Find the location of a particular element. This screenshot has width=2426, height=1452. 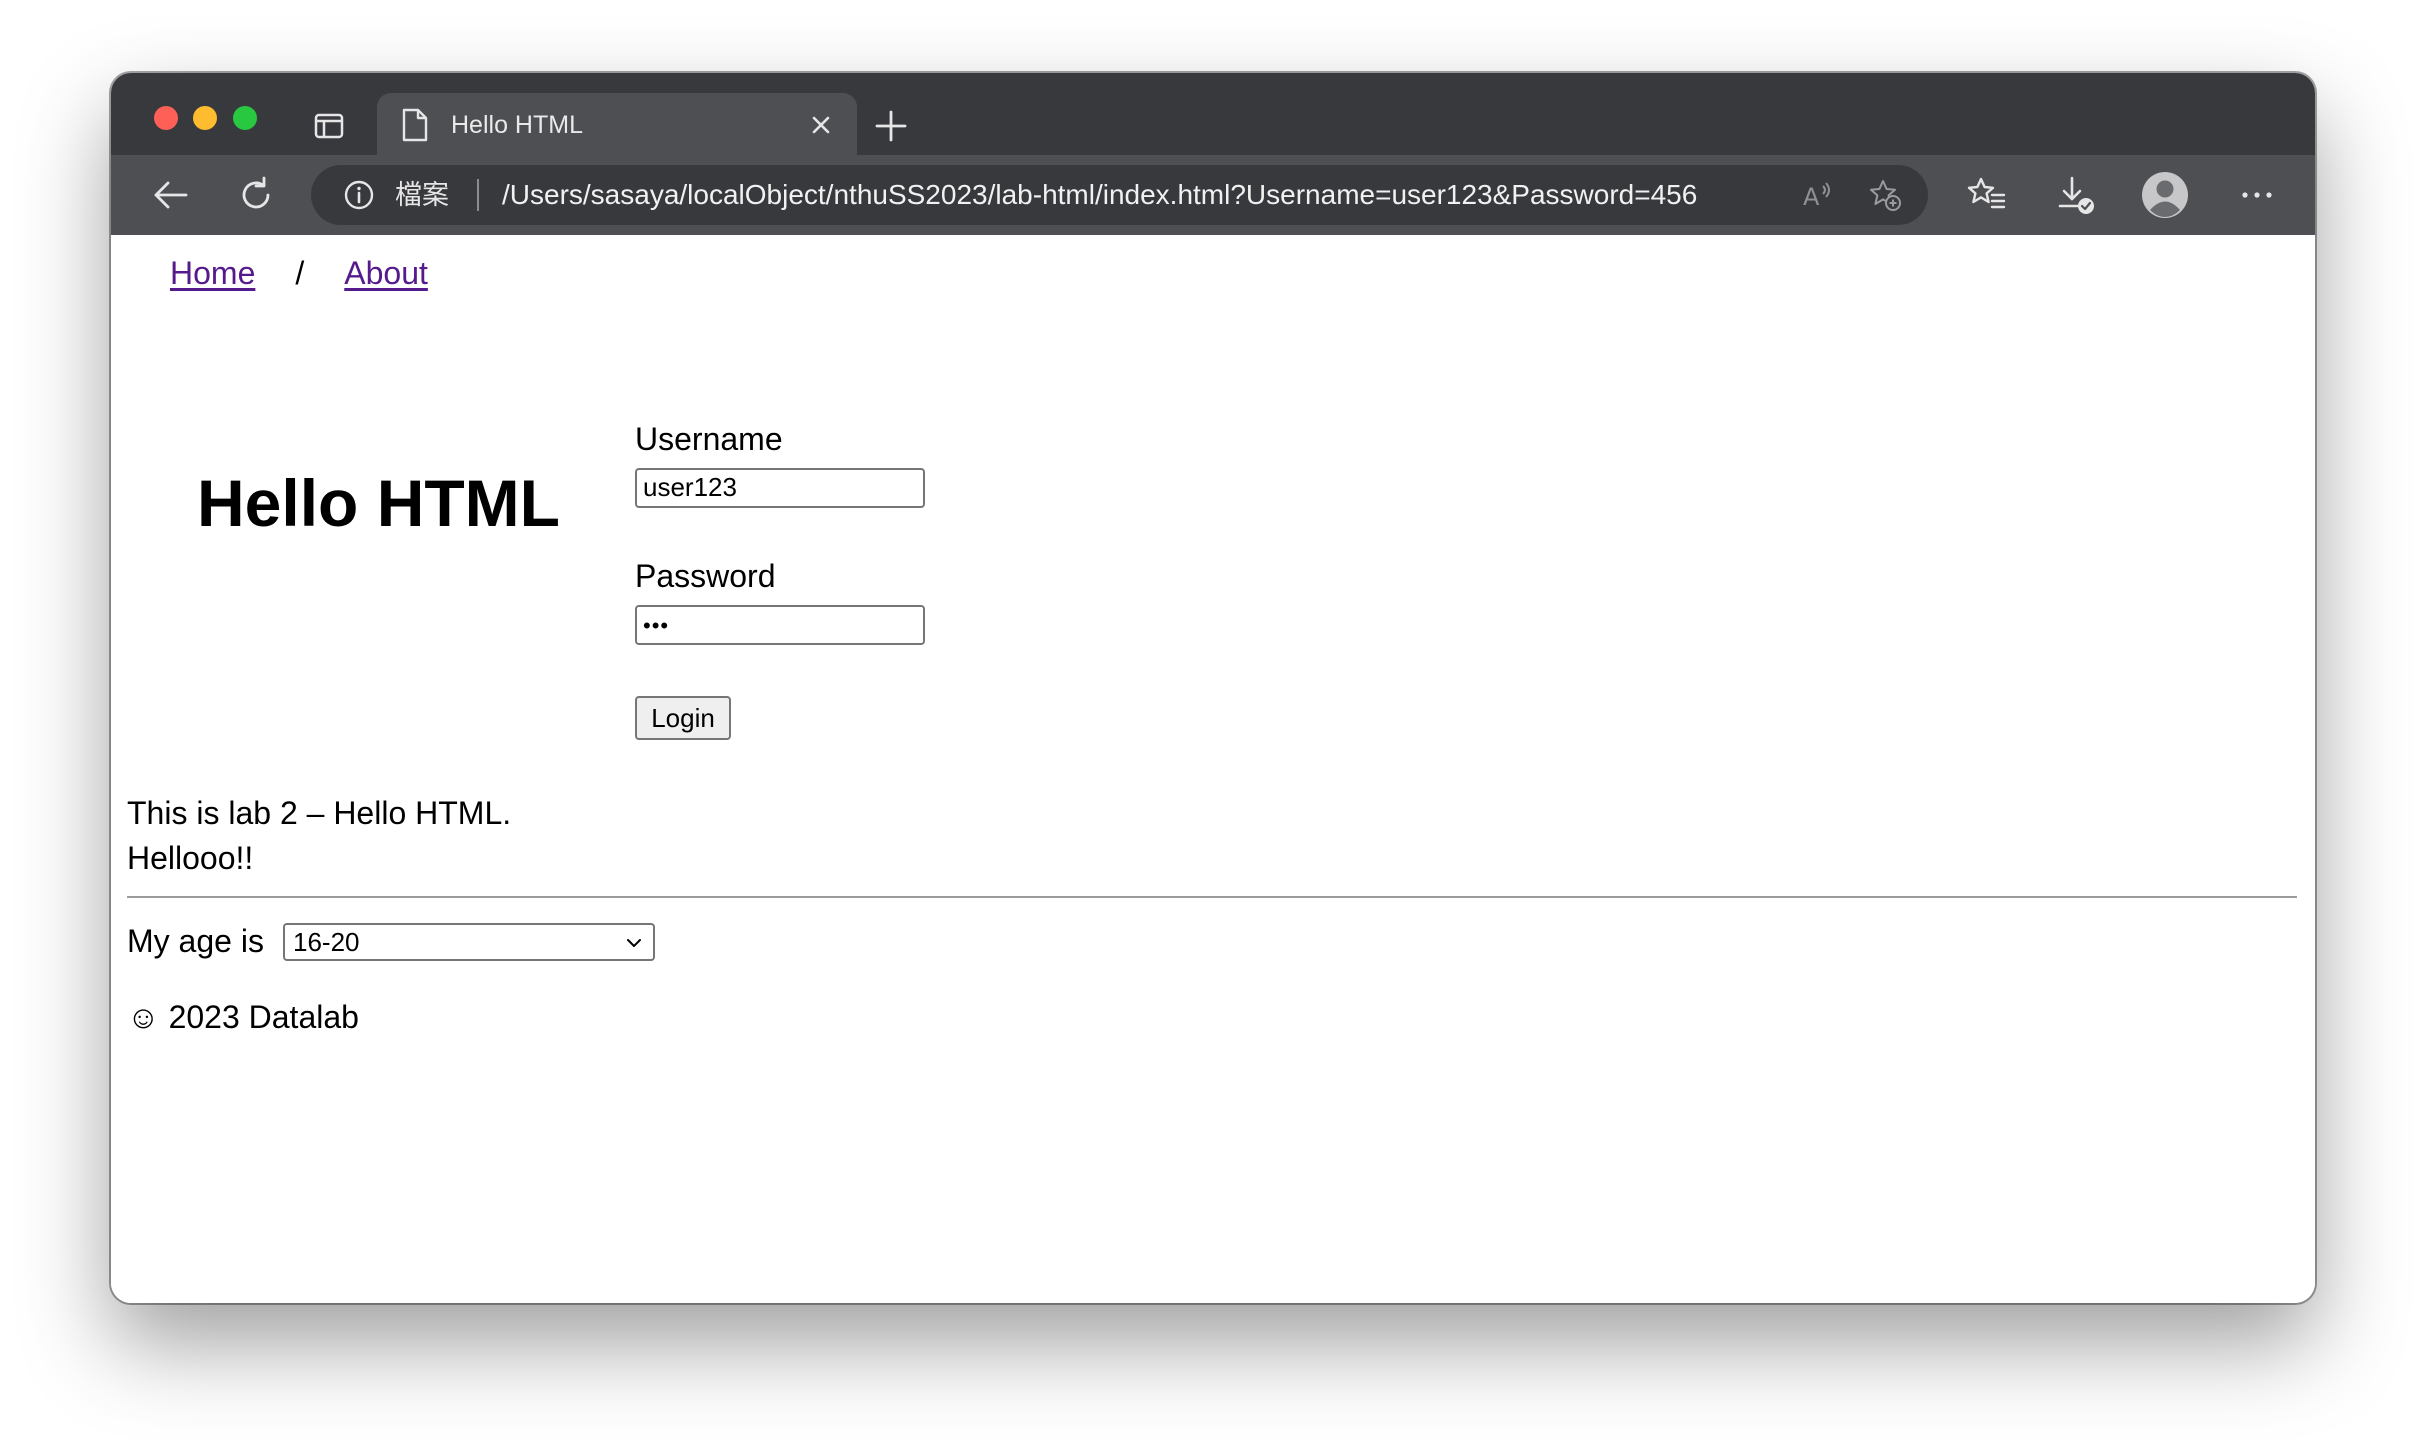

login-button: Login is located at coordinates (683, 718).